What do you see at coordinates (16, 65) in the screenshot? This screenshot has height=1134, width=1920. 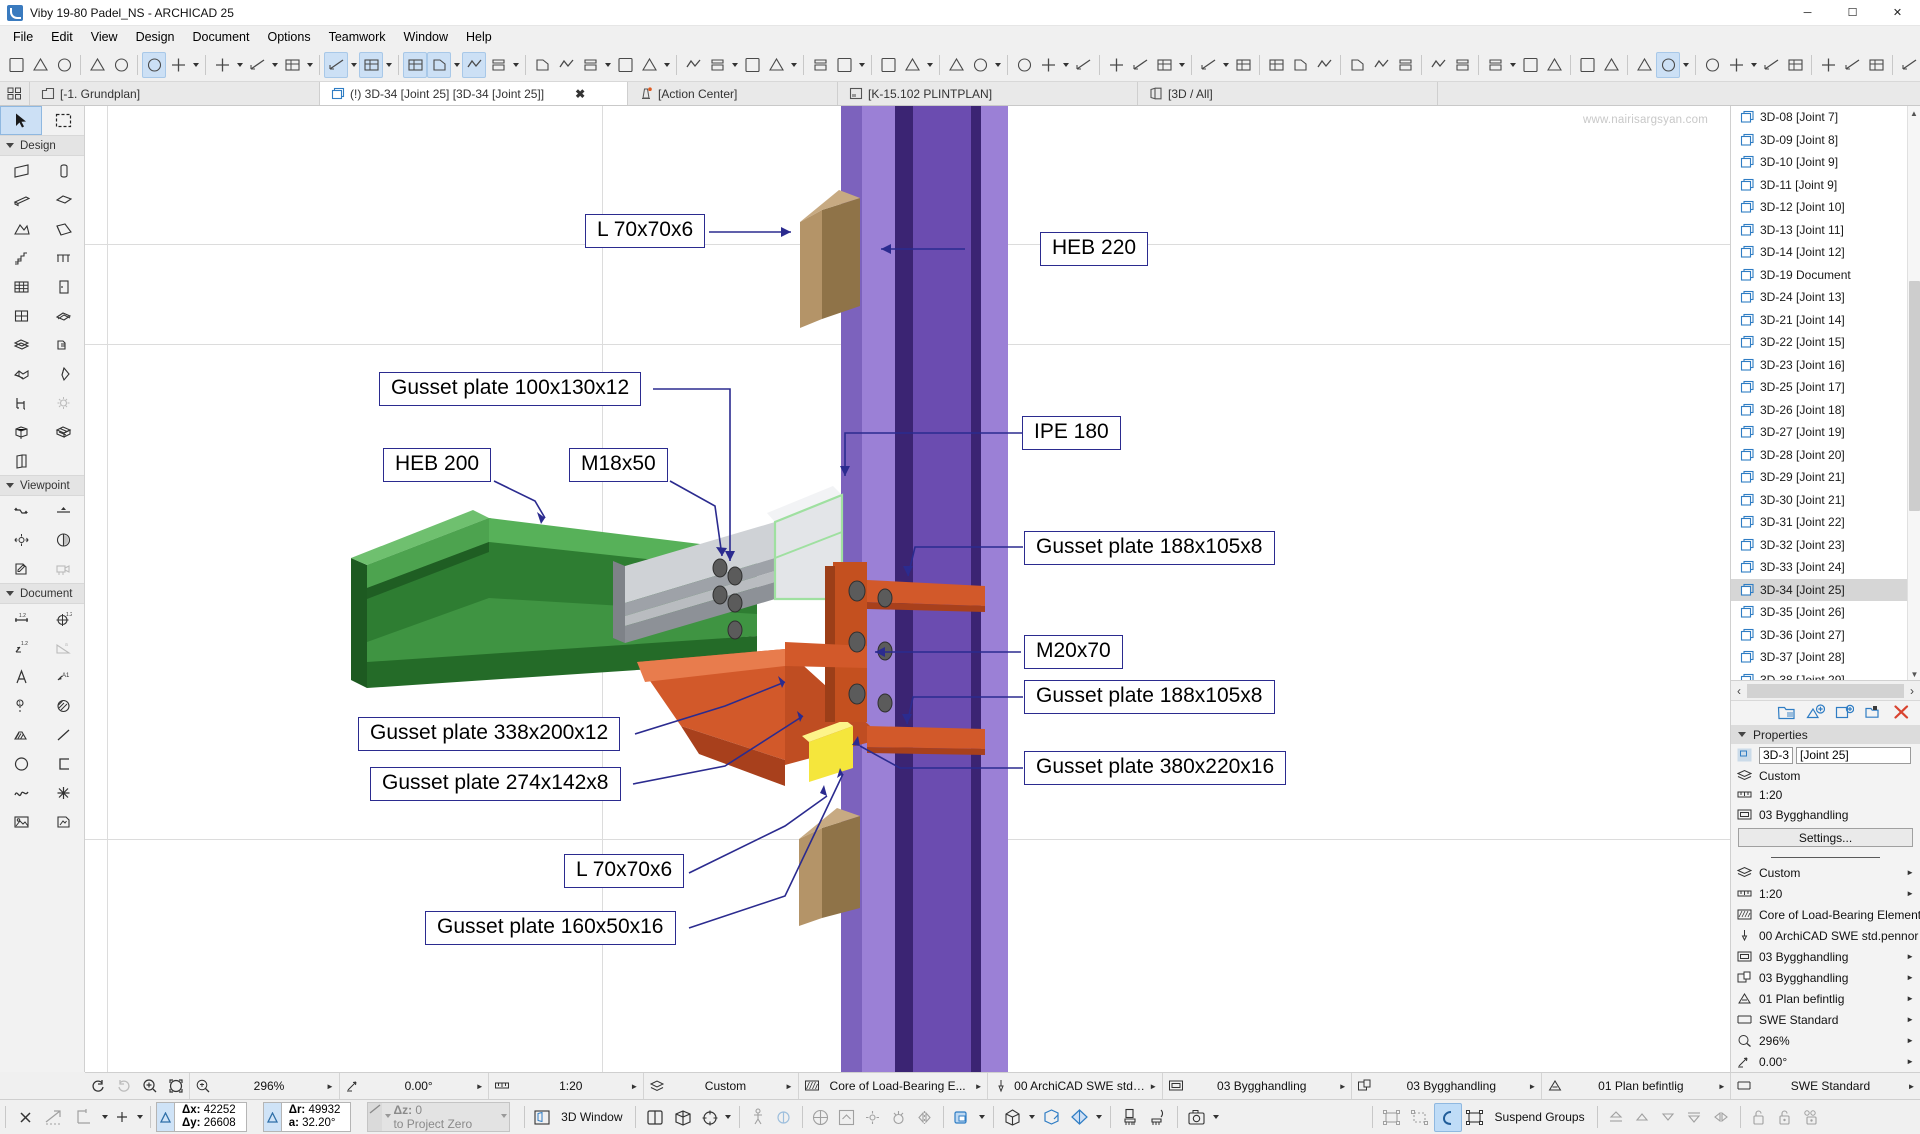 I see `new-icon` at bounding box center [16, 65].